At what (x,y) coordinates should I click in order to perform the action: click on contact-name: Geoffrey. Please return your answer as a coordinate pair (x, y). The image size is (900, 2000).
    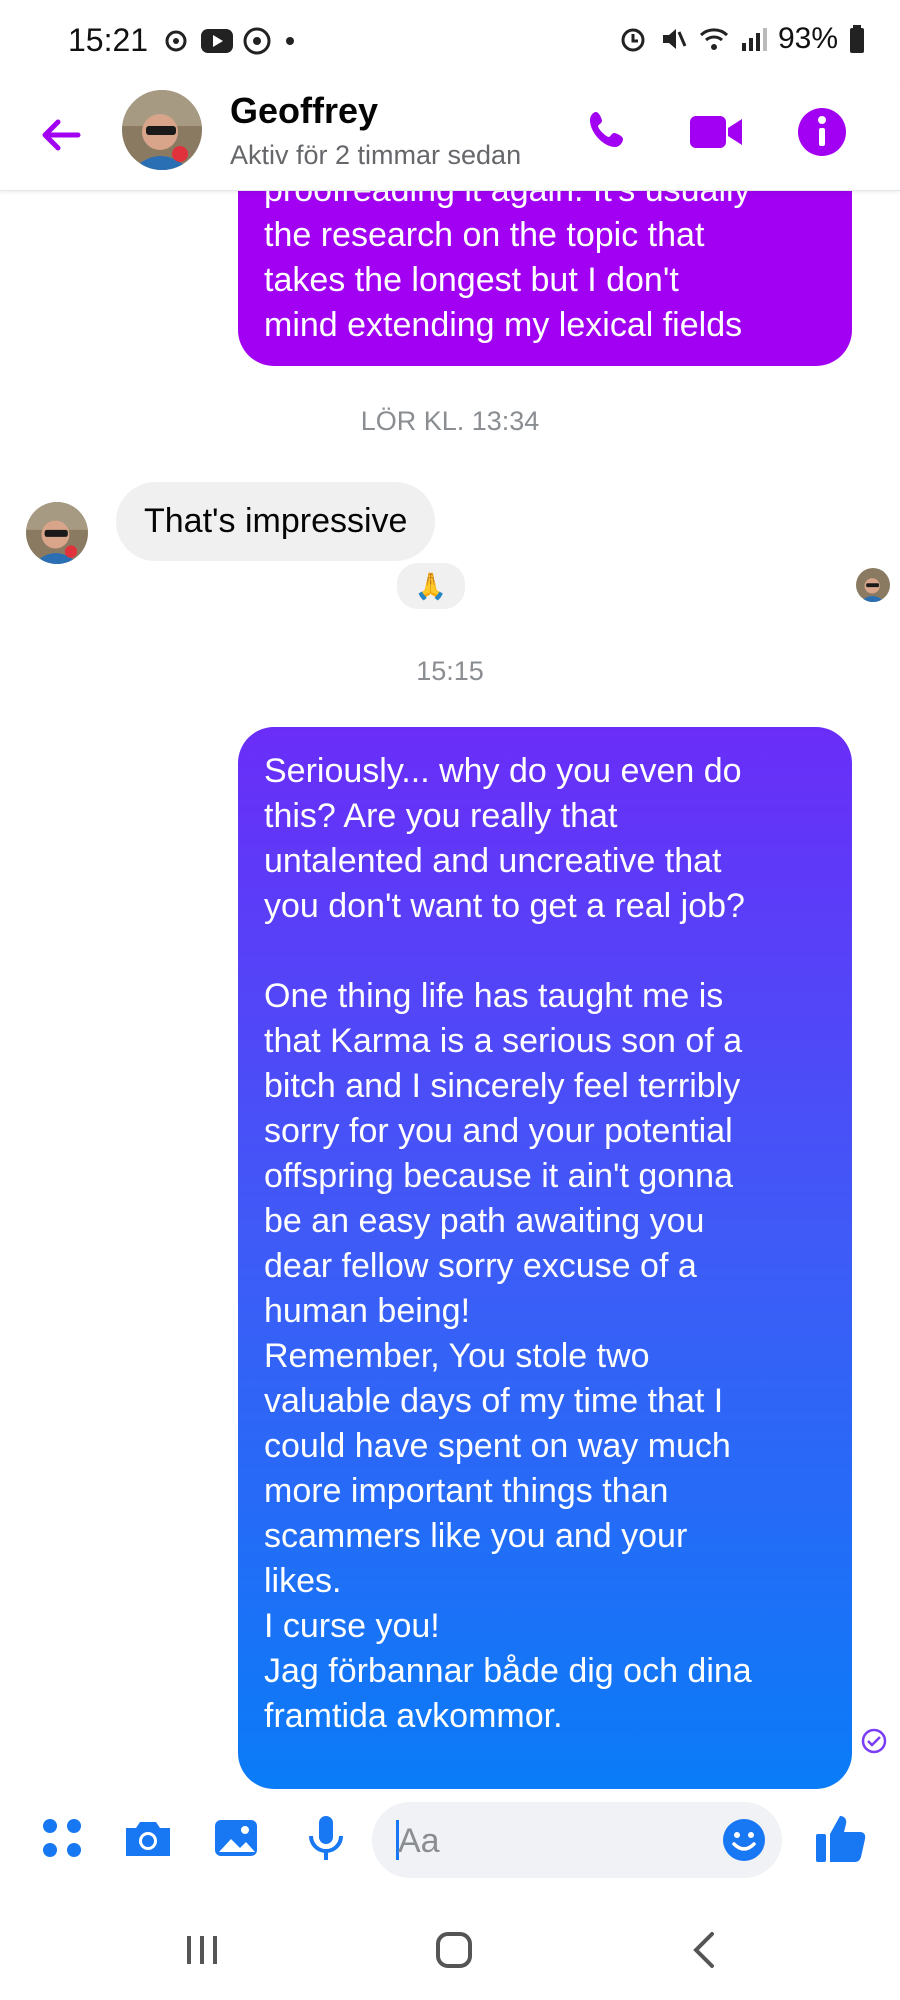
    Looking at the image, I should click on (304, 111).